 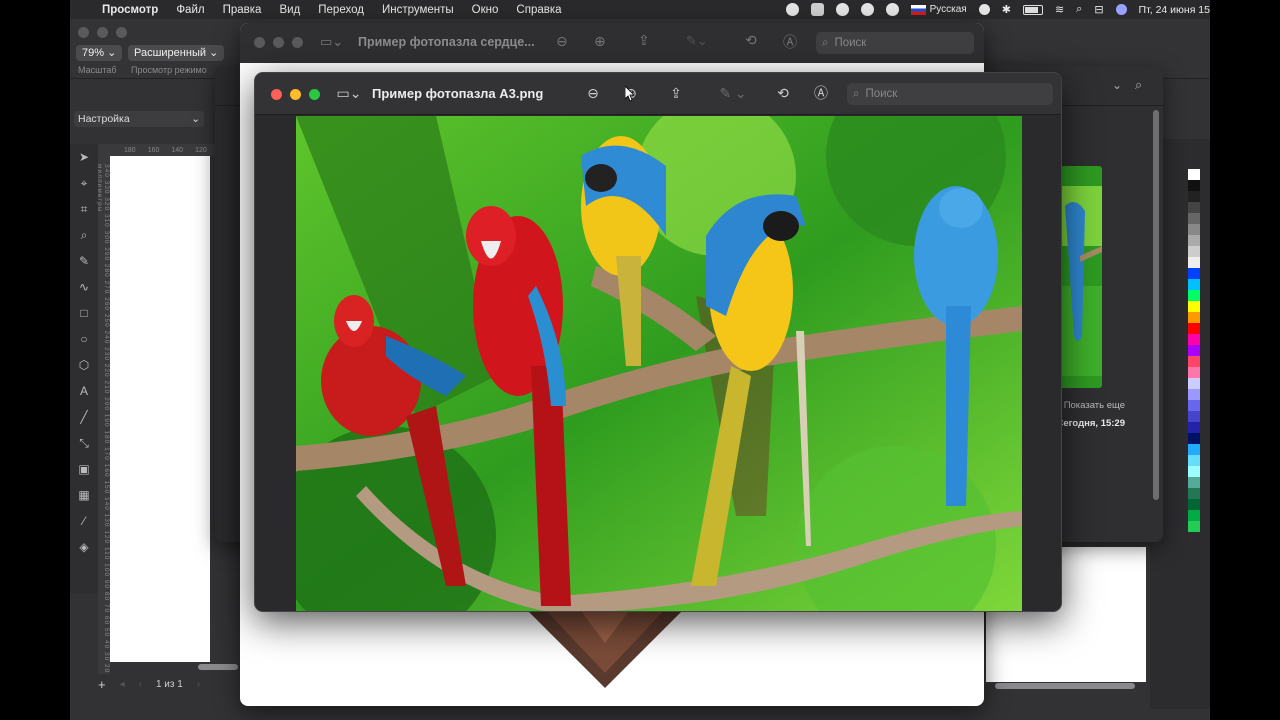 What do you see at coordinates (485, 10) in the screenshot?
I see `menu-window: Окно` at bounding box center [485, 10].